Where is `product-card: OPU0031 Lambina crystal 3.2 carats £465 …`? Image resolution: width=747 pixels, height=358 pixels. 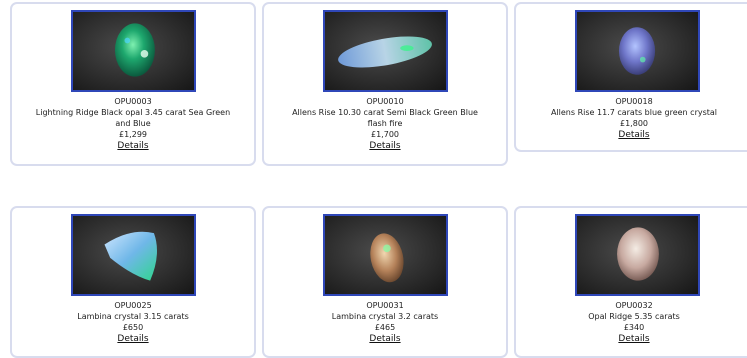 product-card: OPU0031 Lambina crystal 3.2 carats £465 … is located at coordinates (385, 282).